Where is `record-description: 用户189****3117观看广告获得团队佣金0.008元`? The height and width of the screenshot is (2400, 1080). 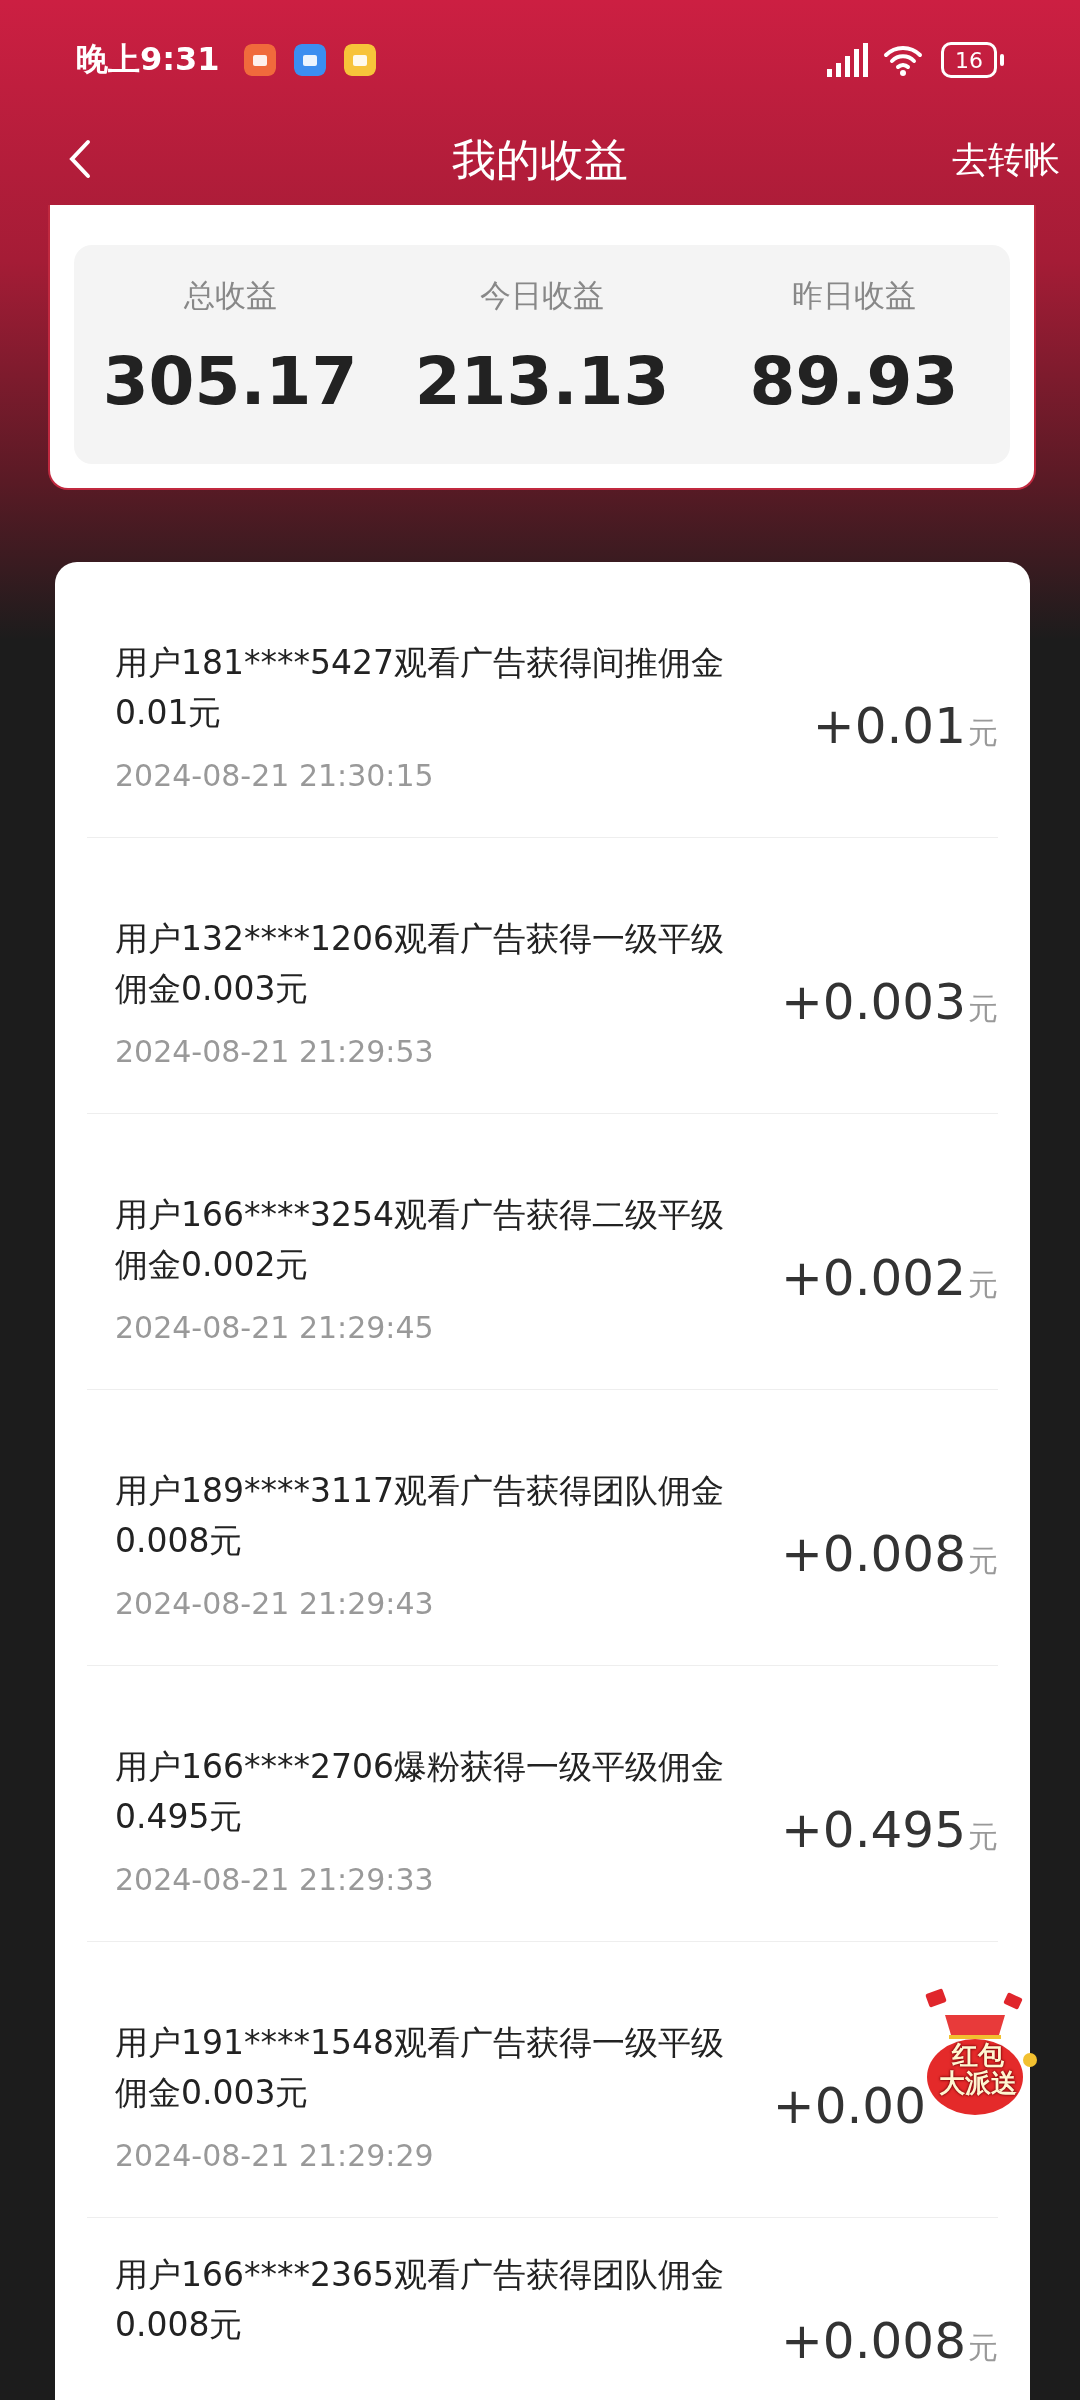
record-description: 用户189****3117观看广告获得团队佣金0.008元 is located at coordinates (420, 1516).